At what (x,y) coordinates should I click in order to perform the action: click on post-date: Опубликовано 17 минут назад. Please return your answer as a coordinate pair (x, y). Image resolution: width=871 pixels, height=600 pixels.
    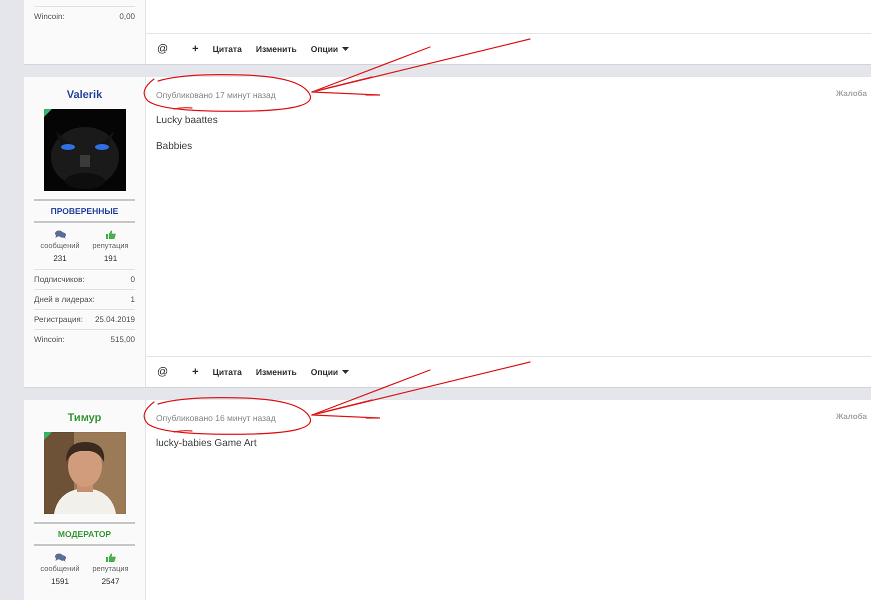
    Looking at the image, I should click on (216, 95).